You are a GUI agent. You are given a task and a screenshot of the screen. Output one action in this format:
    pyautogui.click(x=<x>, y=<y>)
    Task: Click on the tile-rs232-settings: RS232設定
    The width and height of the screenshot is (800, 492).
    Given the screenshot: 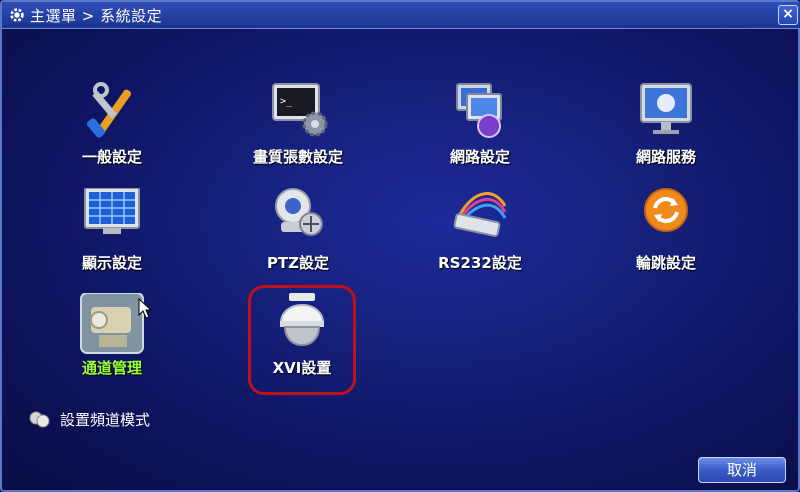 What is the action you would take?
    pyautogui.click(x=480, y=233)
    